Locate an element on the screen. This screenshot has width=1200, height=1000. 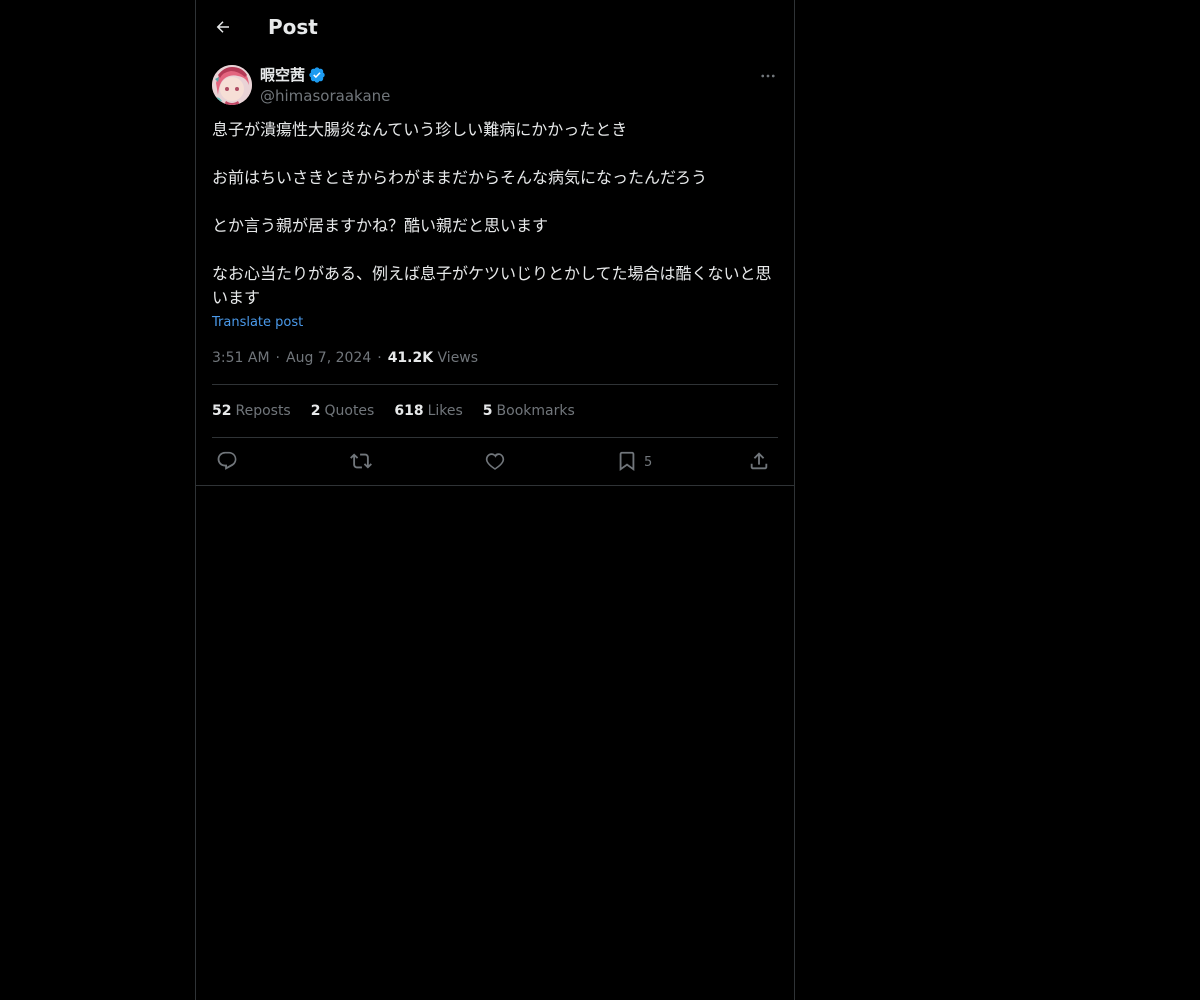
post-paragraph: お前はちいさきときからわがままだからそんな病気になったんだろう is located at coordinates (460, 177).